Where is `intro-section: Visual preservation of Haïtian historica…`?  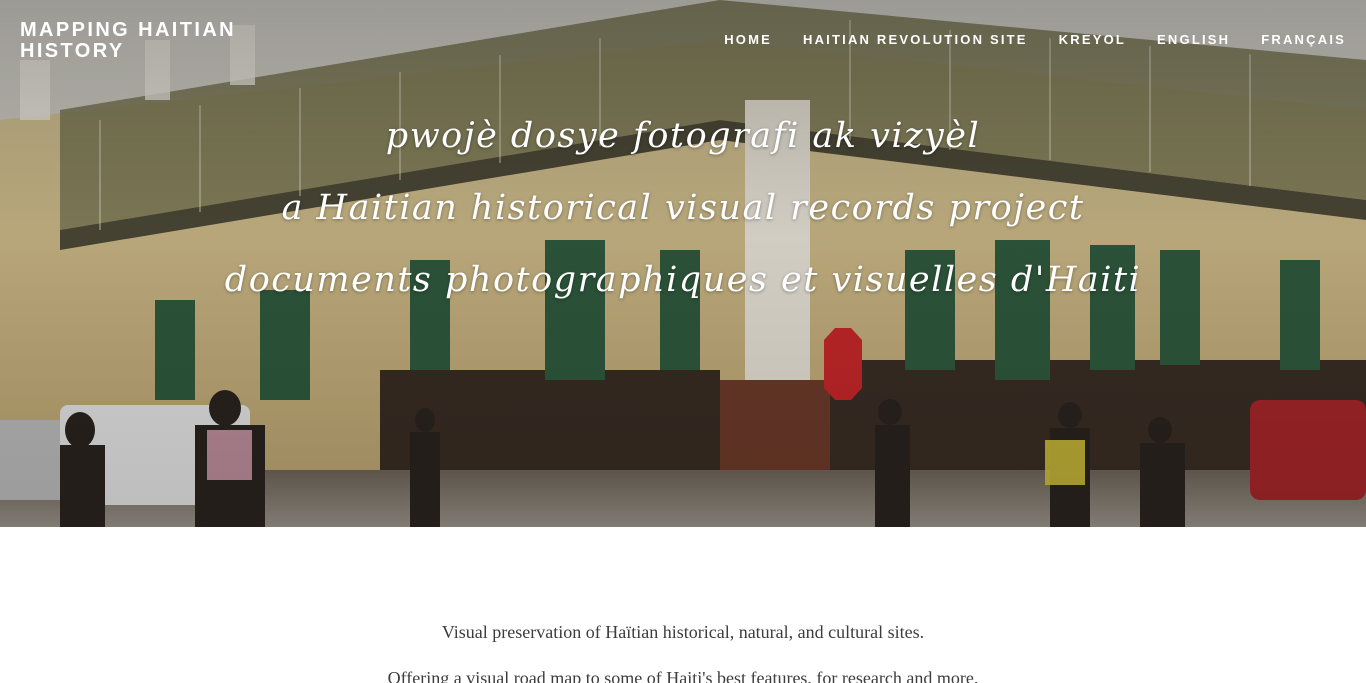 intro-section: Visual preservation of Haïtian historica… is located at coordinates (683, 652).